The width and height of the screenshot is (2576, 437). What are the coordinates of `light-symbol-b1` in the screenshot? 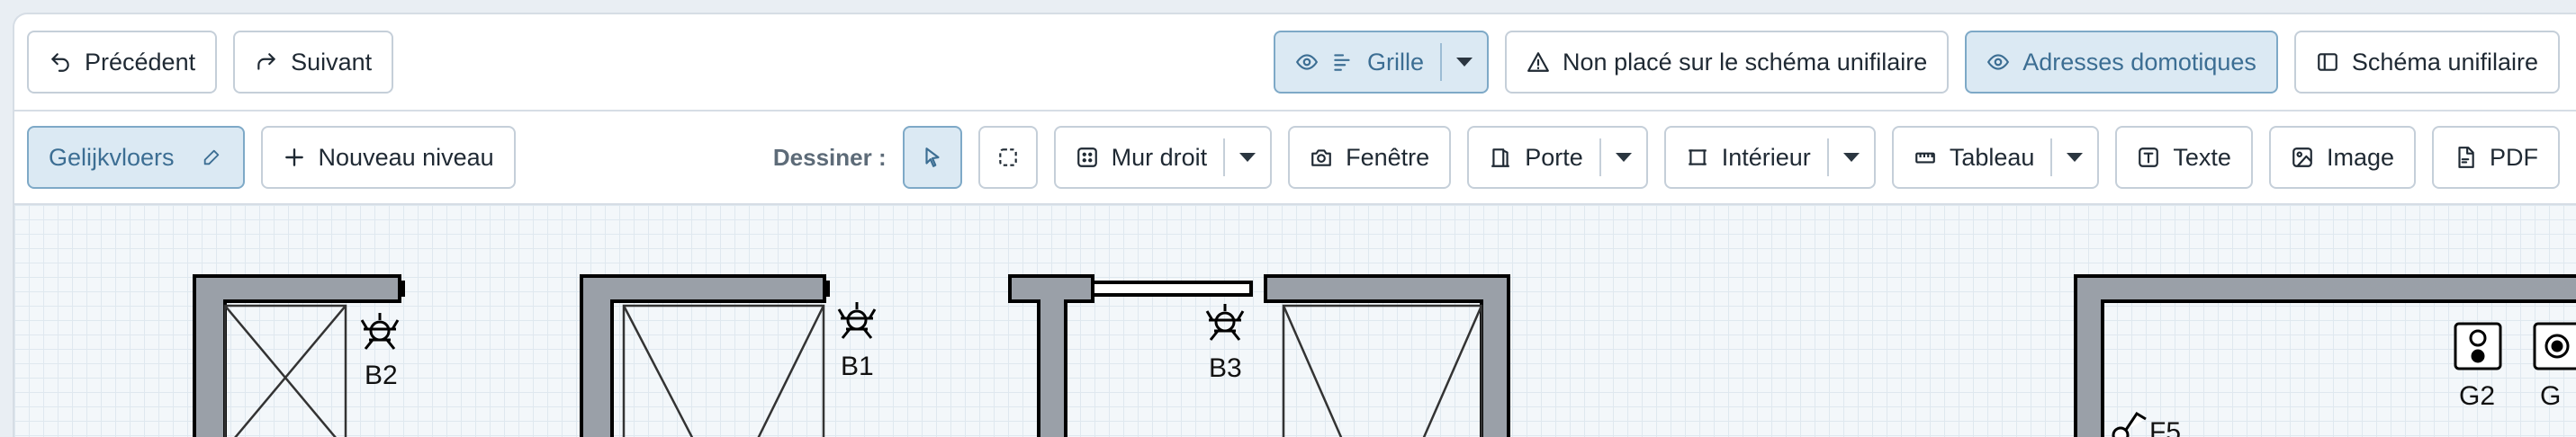 It's located at (857, 320).